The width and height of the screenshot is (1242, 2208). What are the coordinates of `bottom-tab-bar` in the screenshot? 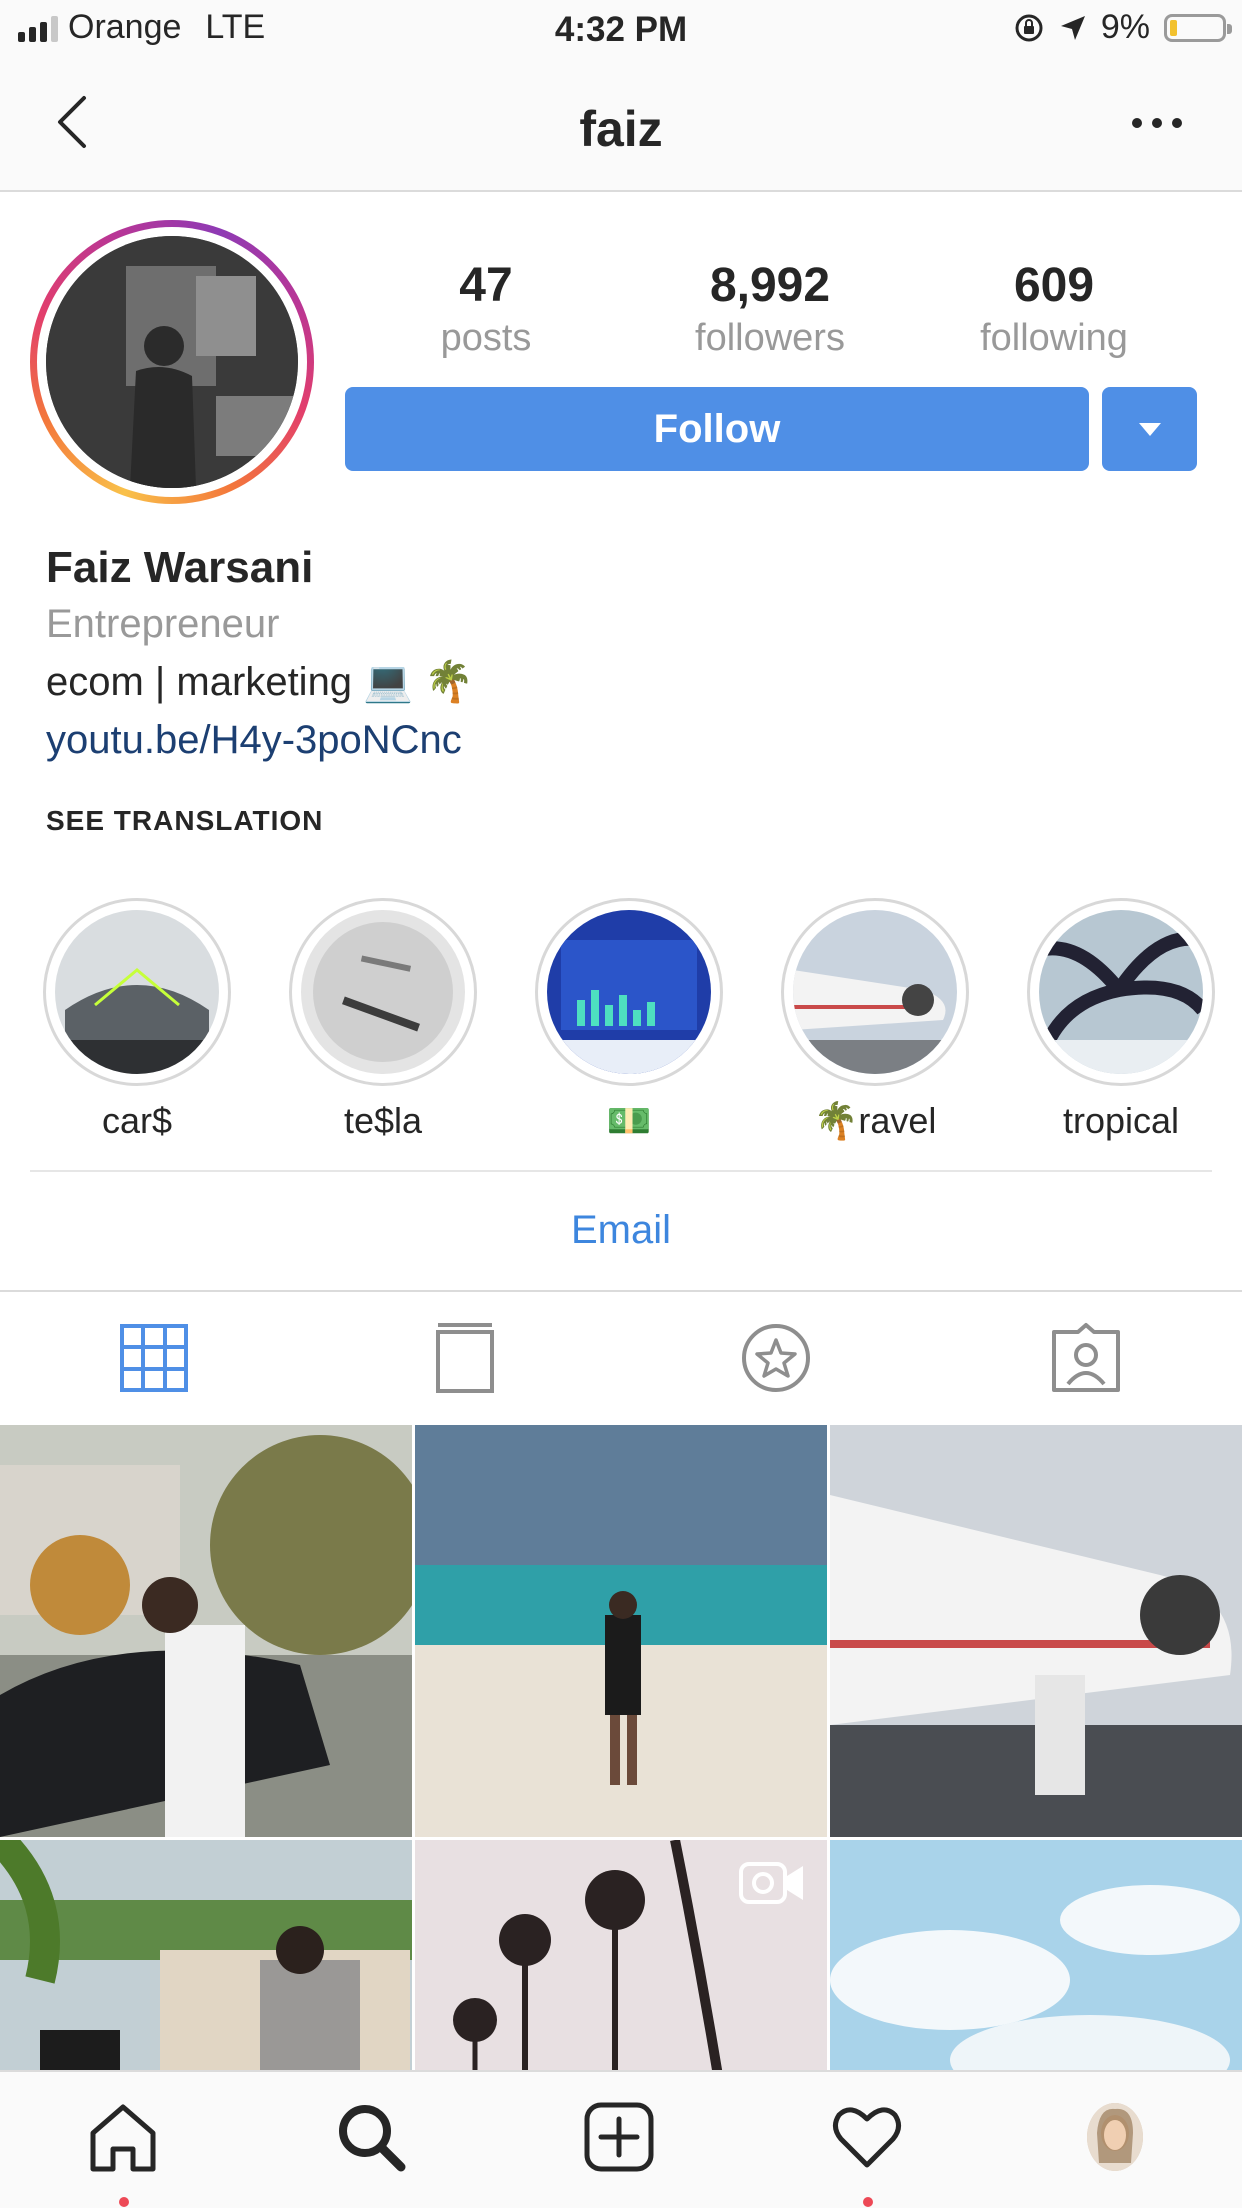 It's located at (621, 2139).